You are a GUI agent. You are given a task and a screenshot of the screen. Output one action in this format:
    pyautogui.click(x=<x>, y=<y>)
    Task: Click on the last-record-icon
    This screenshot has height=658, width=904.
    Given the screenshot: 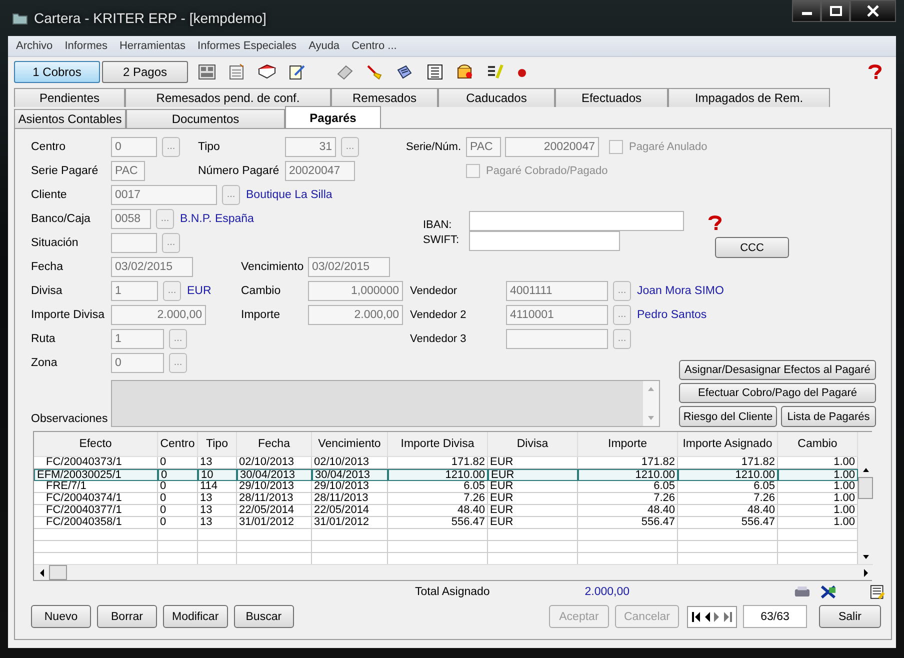 What is the action you would take?
    pyautogui.click(x=728, y=617)
    